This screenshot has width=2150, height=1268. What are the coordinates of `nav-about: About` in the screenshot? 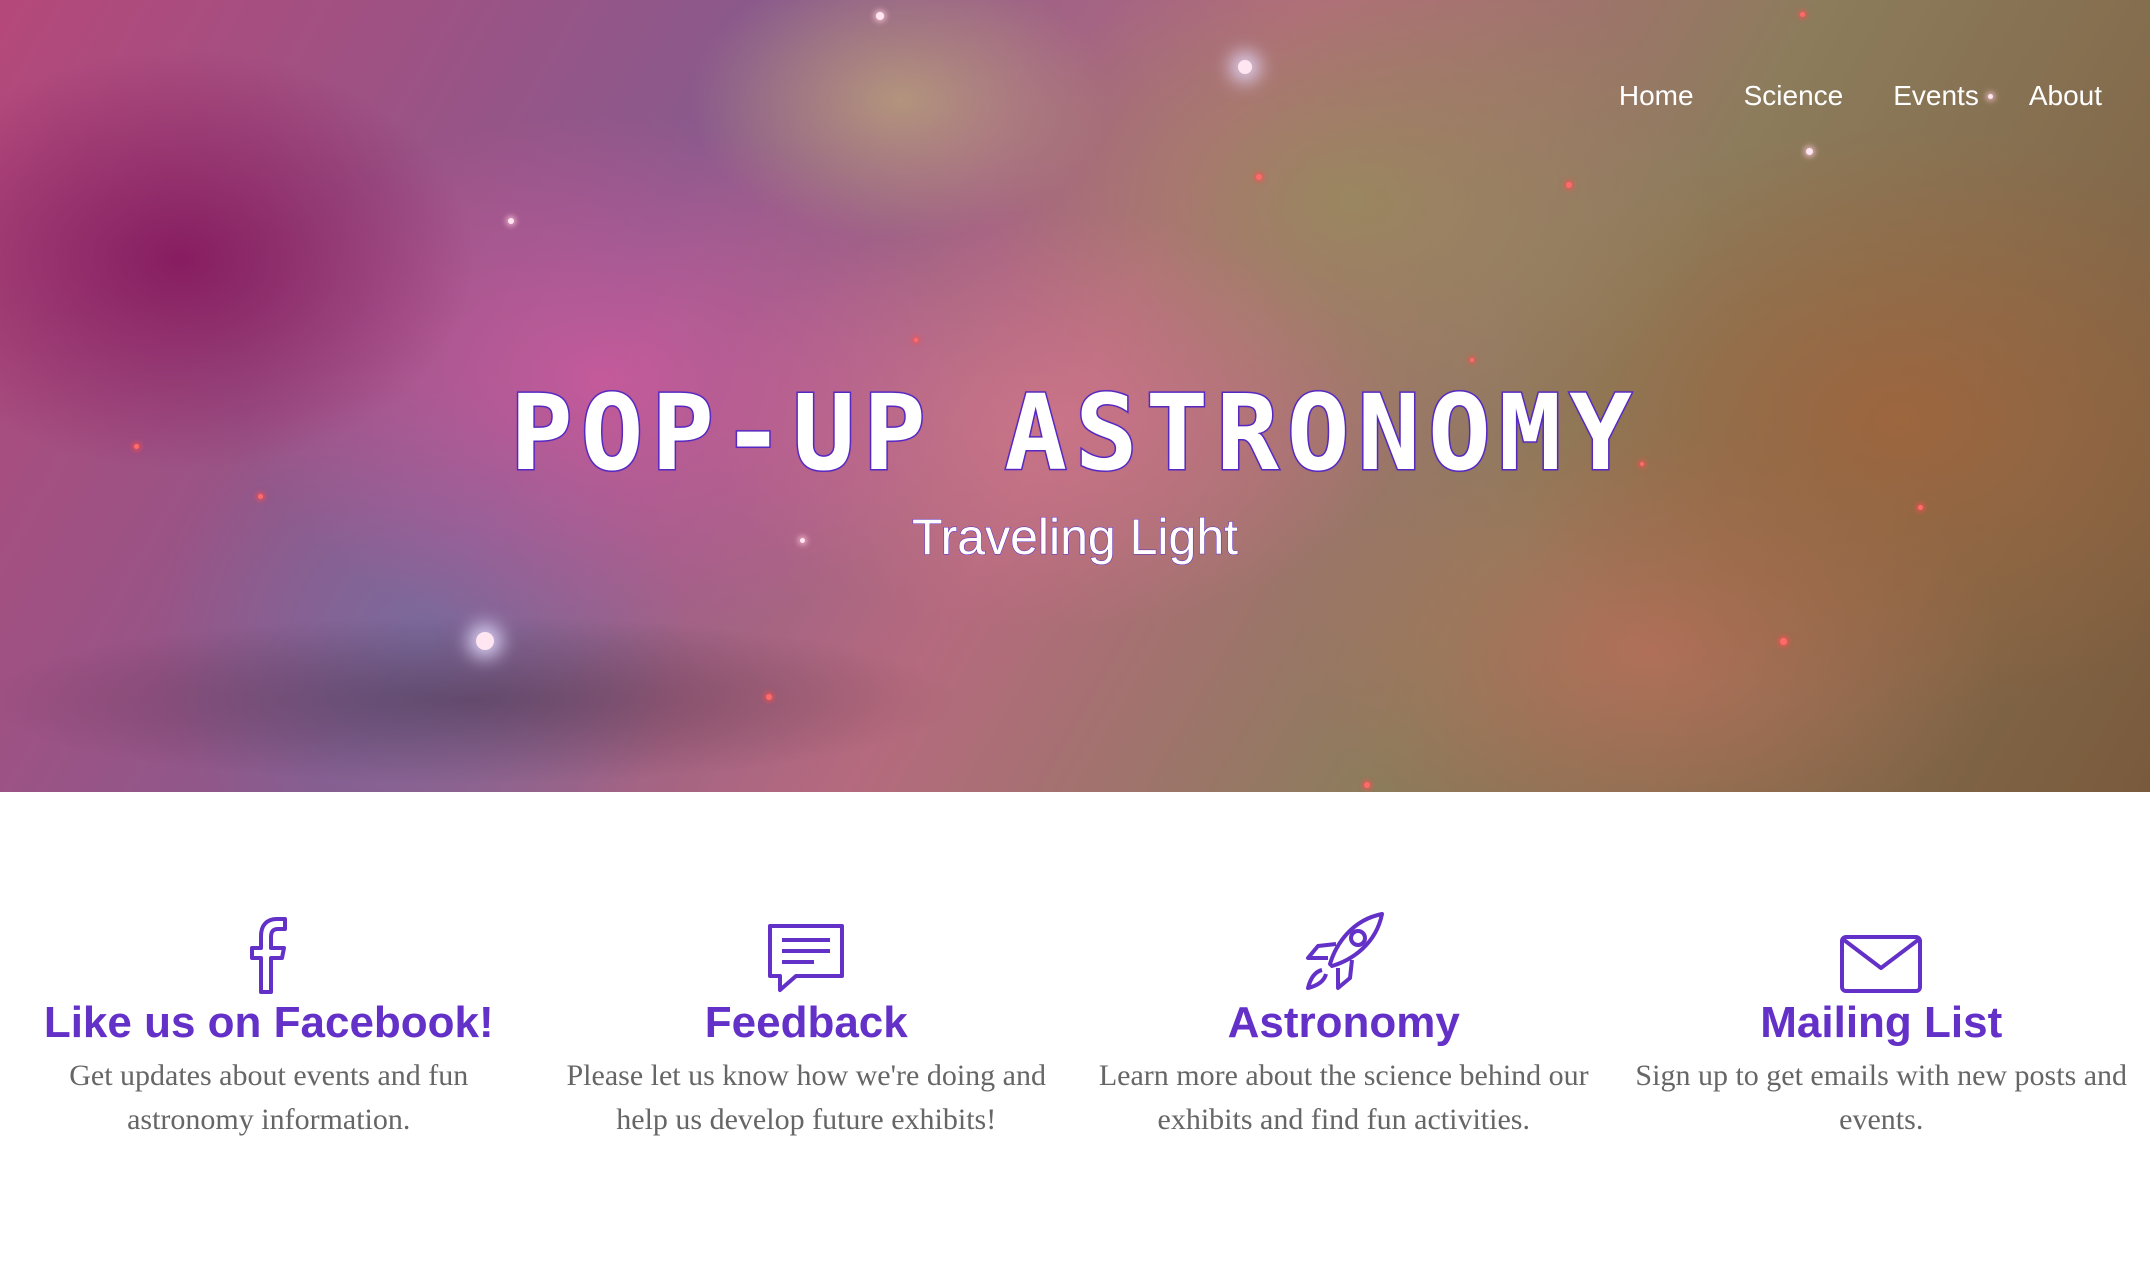 It's located at (2065, 96).